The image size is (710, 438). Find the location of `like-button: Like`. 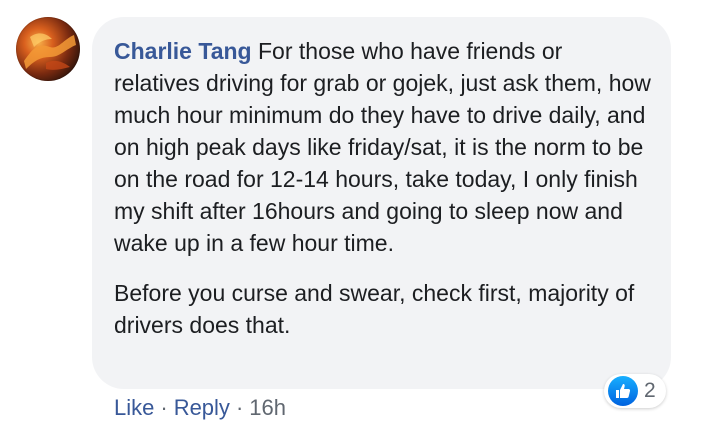

like-button: Like is located at coordinates (134, 407).